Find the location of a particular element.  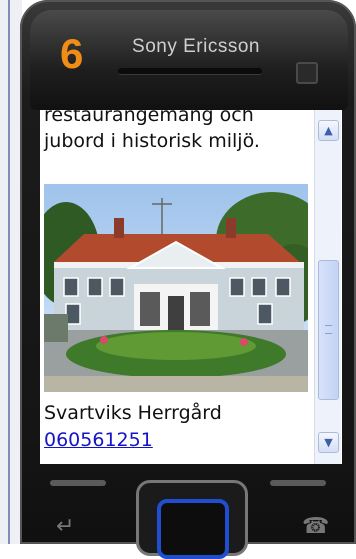

scroll-up-button: ▲ is located at coordinates (328, 130).